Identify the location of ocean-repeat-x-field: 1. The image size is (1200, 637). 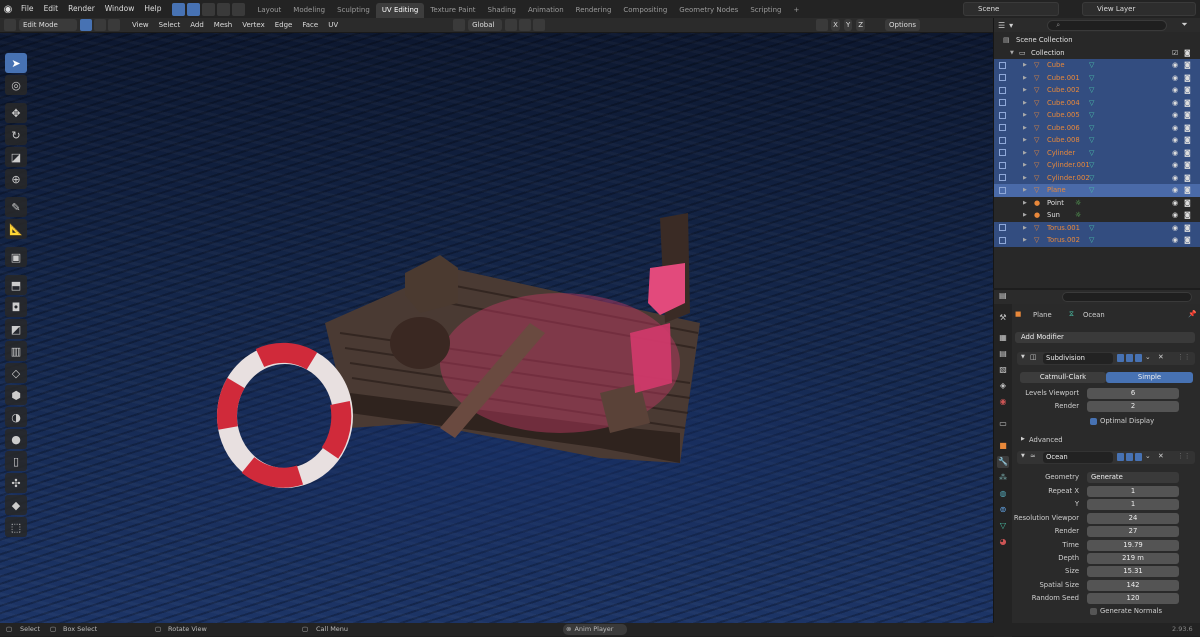
(1133, 491).